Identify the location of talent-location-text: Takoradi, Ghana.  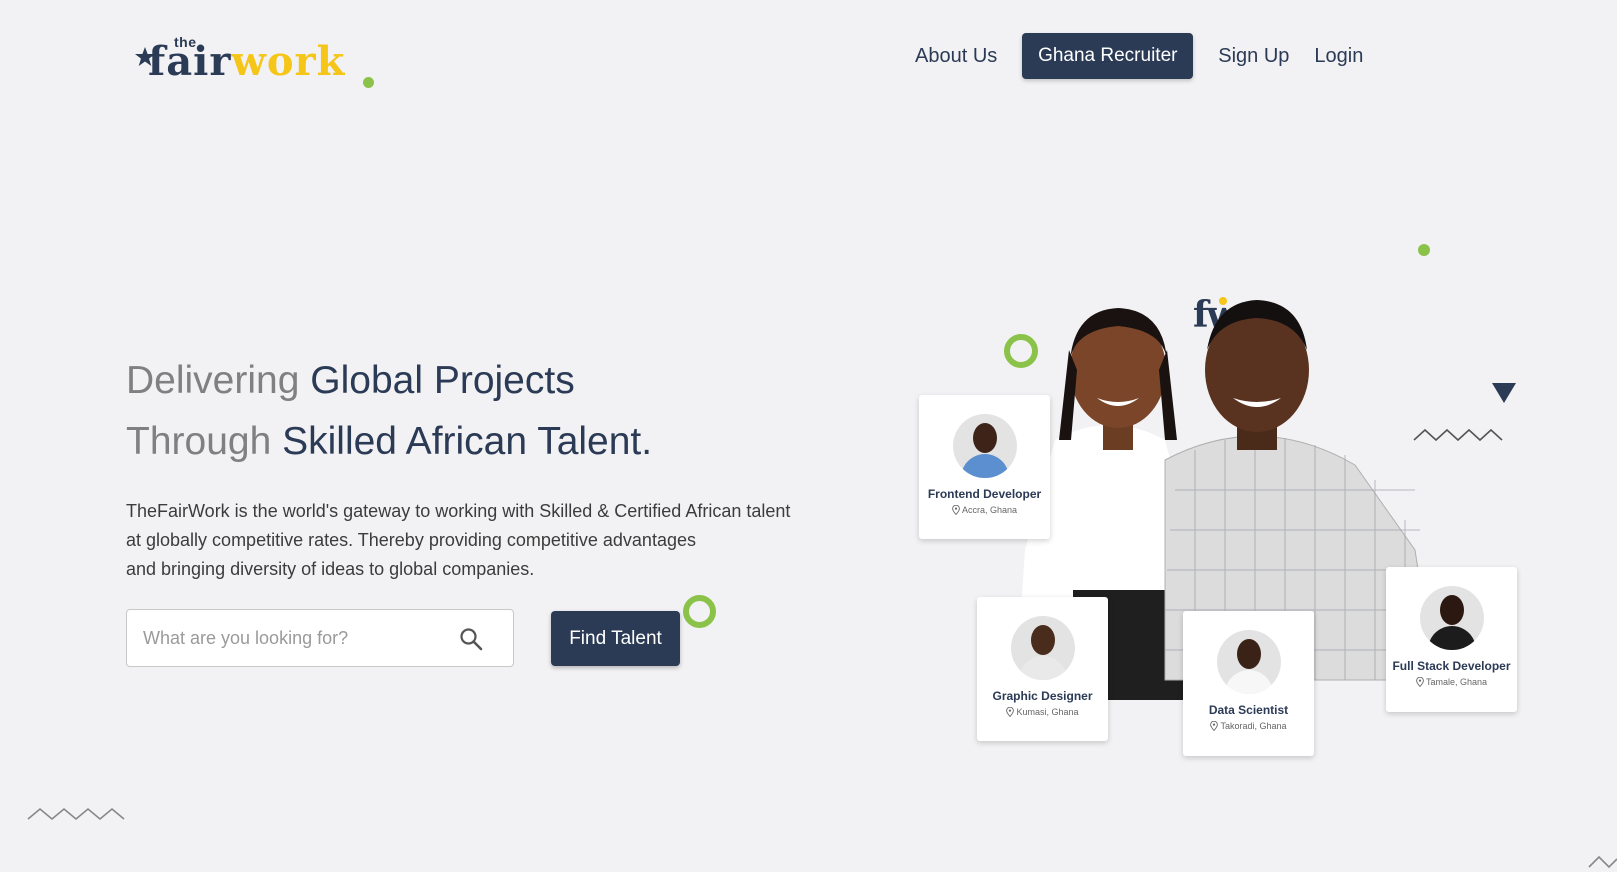
(1253, 726).